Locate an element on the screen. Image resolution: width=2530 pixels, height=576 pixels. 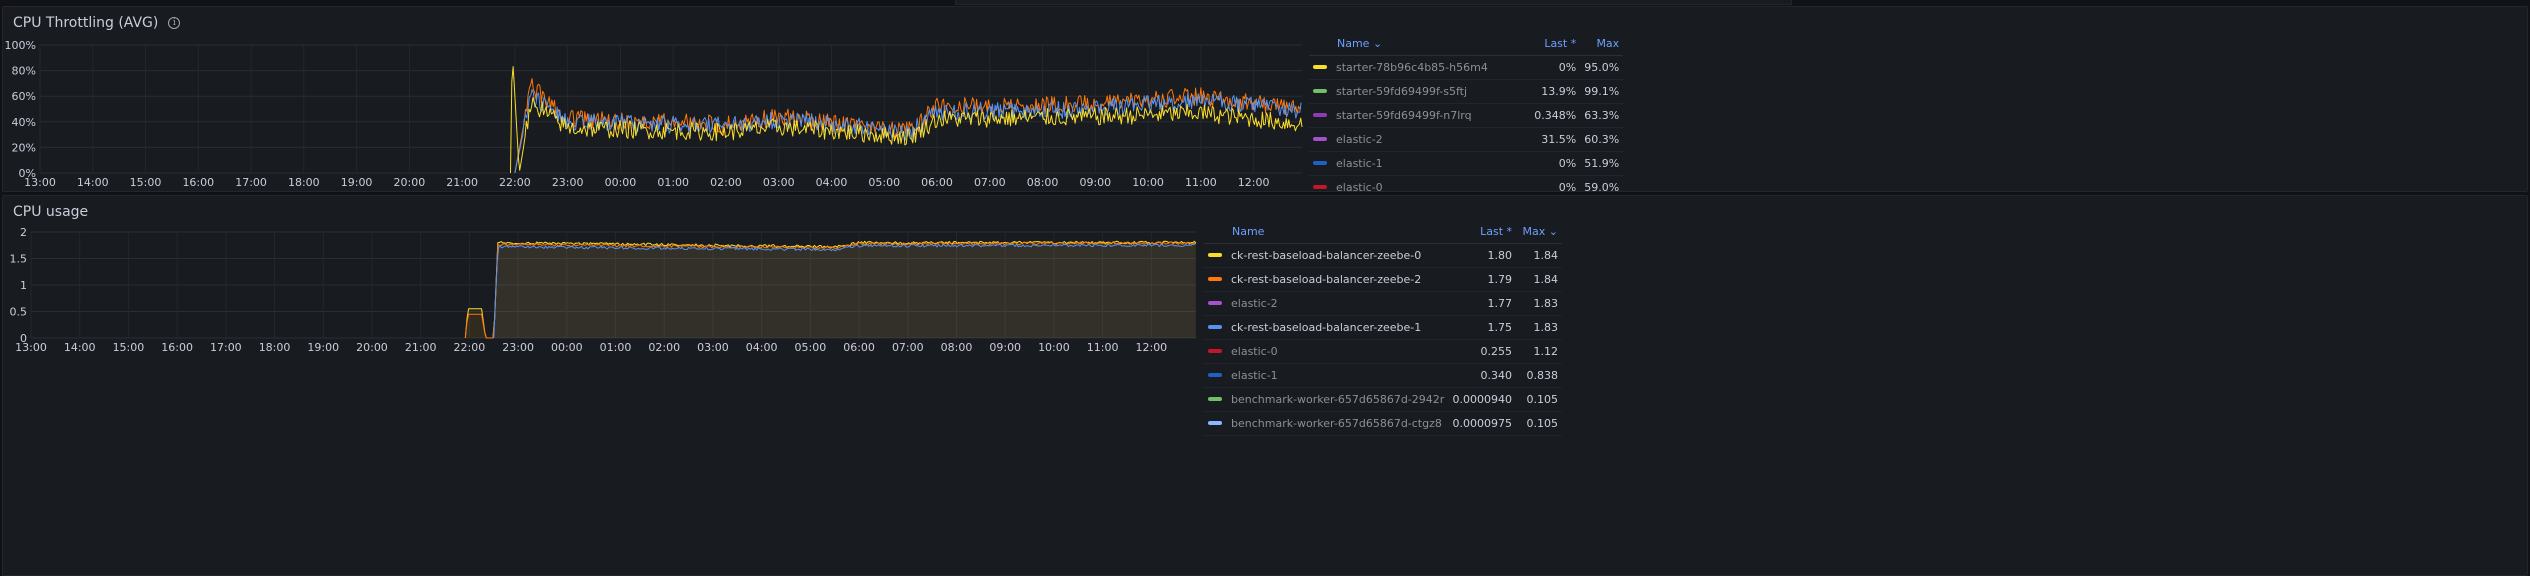
legend-row: elastic-1 0% 51.9% is located at coordinates (1466, 163).